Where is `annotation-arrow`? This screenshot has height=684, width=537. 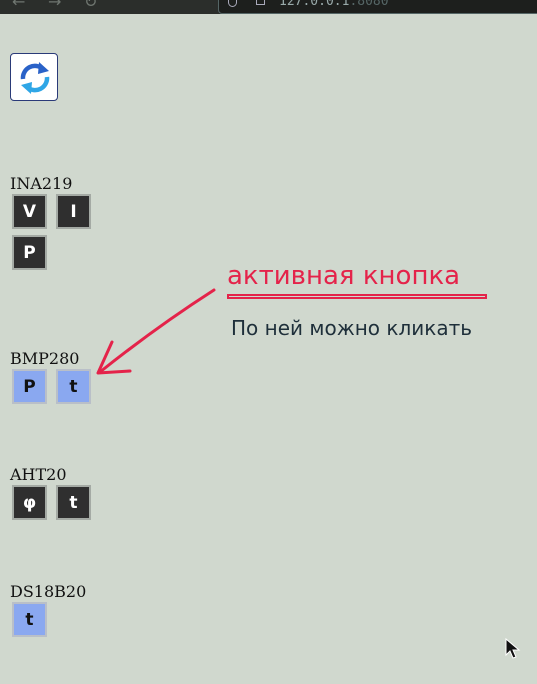
annotation-arrow is located at coordinates (156, 331).